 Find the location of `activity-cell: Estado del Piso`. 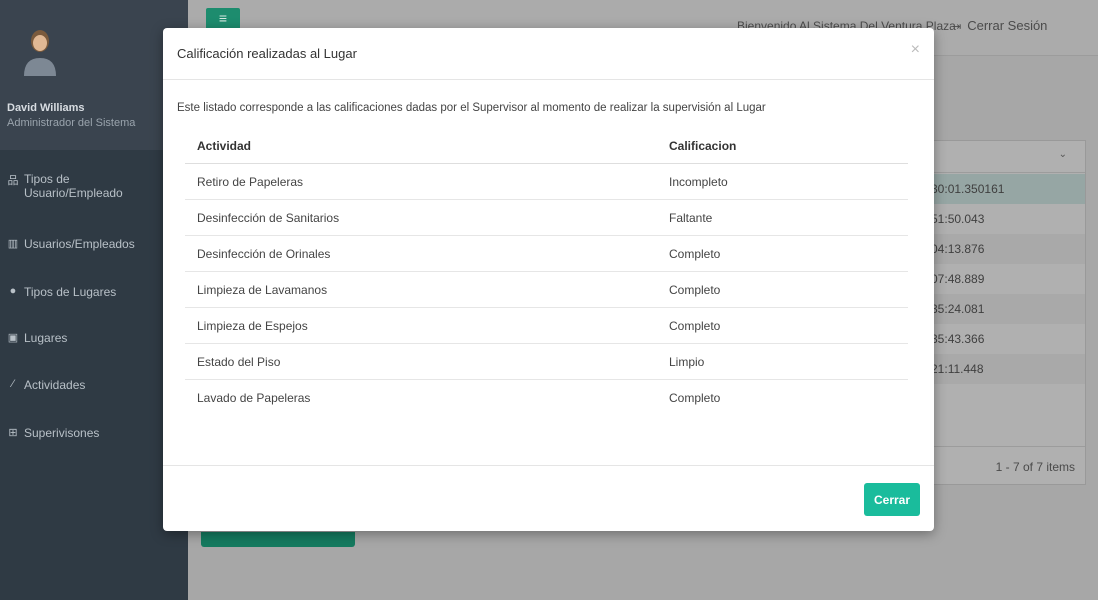

activity-cell: Estado del Piso is located at coordinates (239, 362).